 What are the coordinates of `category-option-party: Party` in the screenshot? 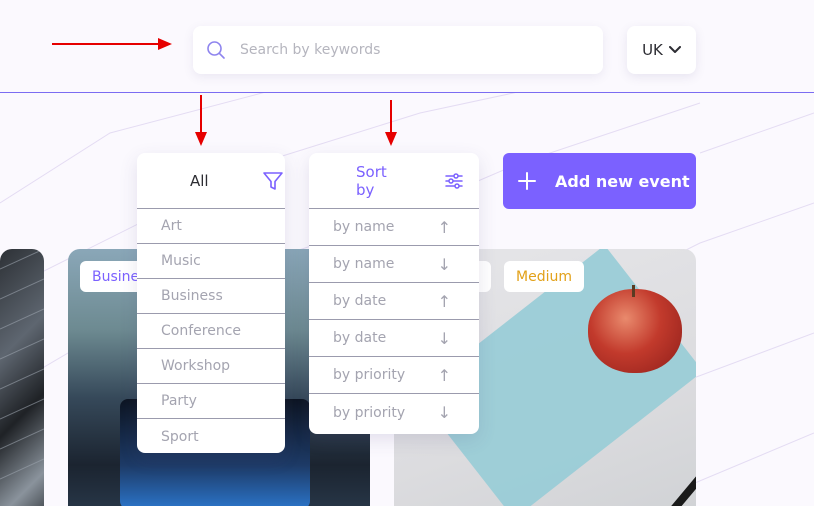 It's located at (211, 401).